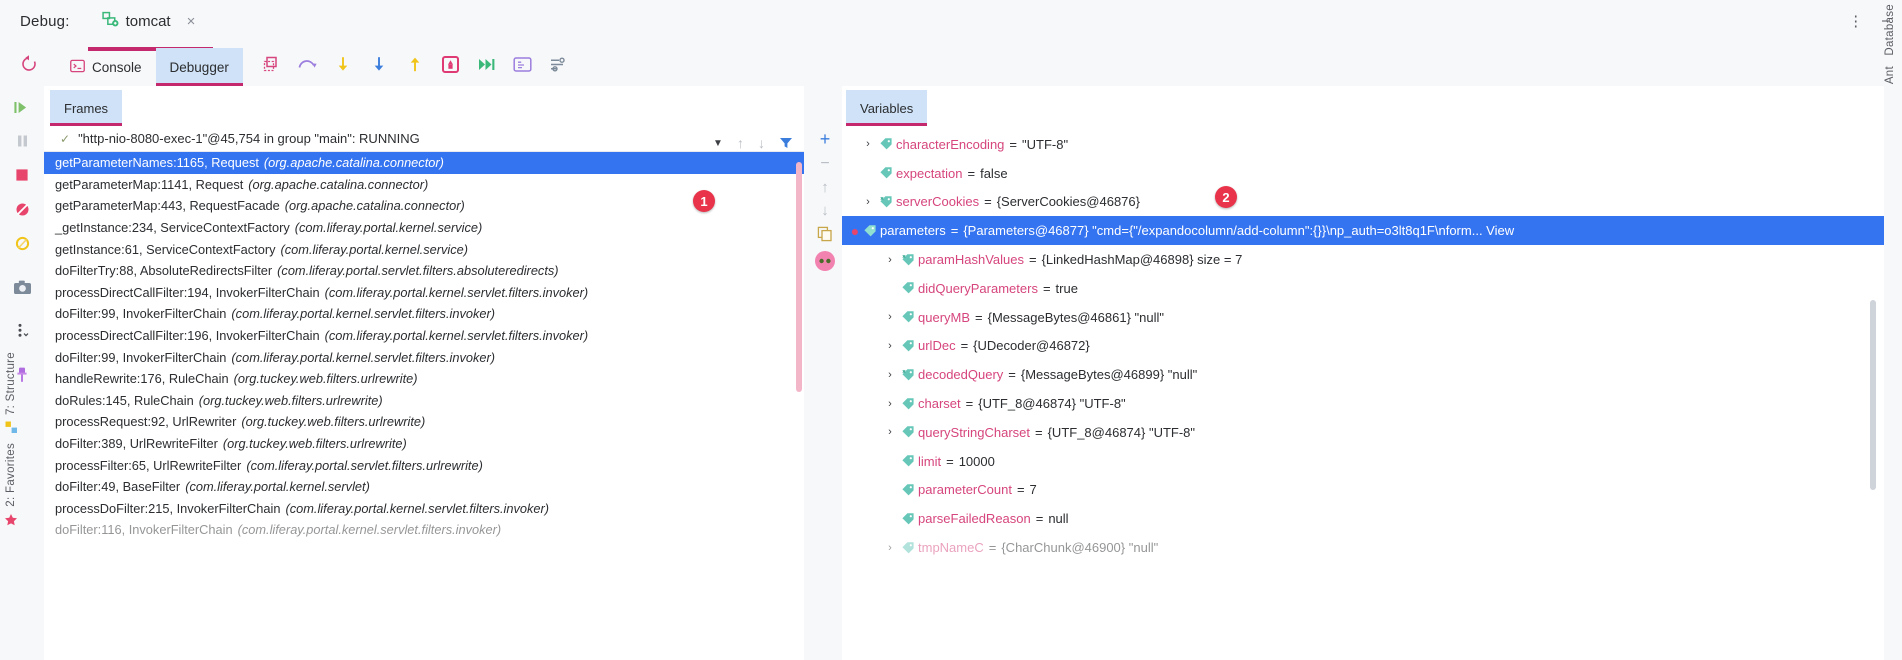  Describe the element at coordinates (825, 139) in the screenshot. I see `add-watch-icon: +` at that location.